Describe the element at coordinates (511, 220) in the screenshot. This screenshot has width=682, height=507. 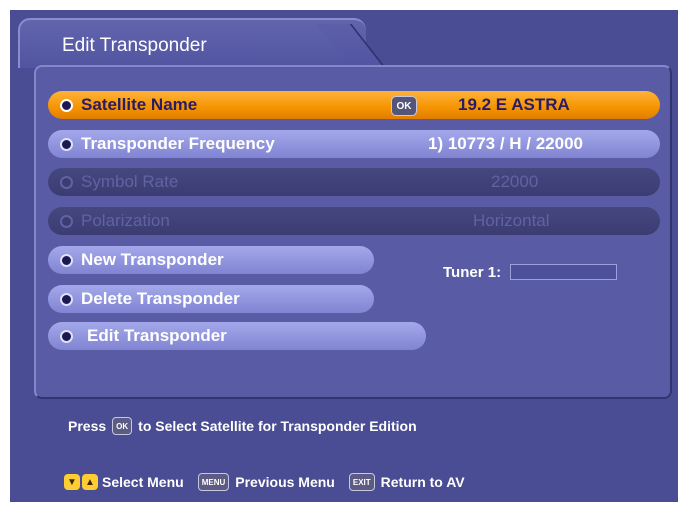
I see `polarization-value: Horizontal` at that location.